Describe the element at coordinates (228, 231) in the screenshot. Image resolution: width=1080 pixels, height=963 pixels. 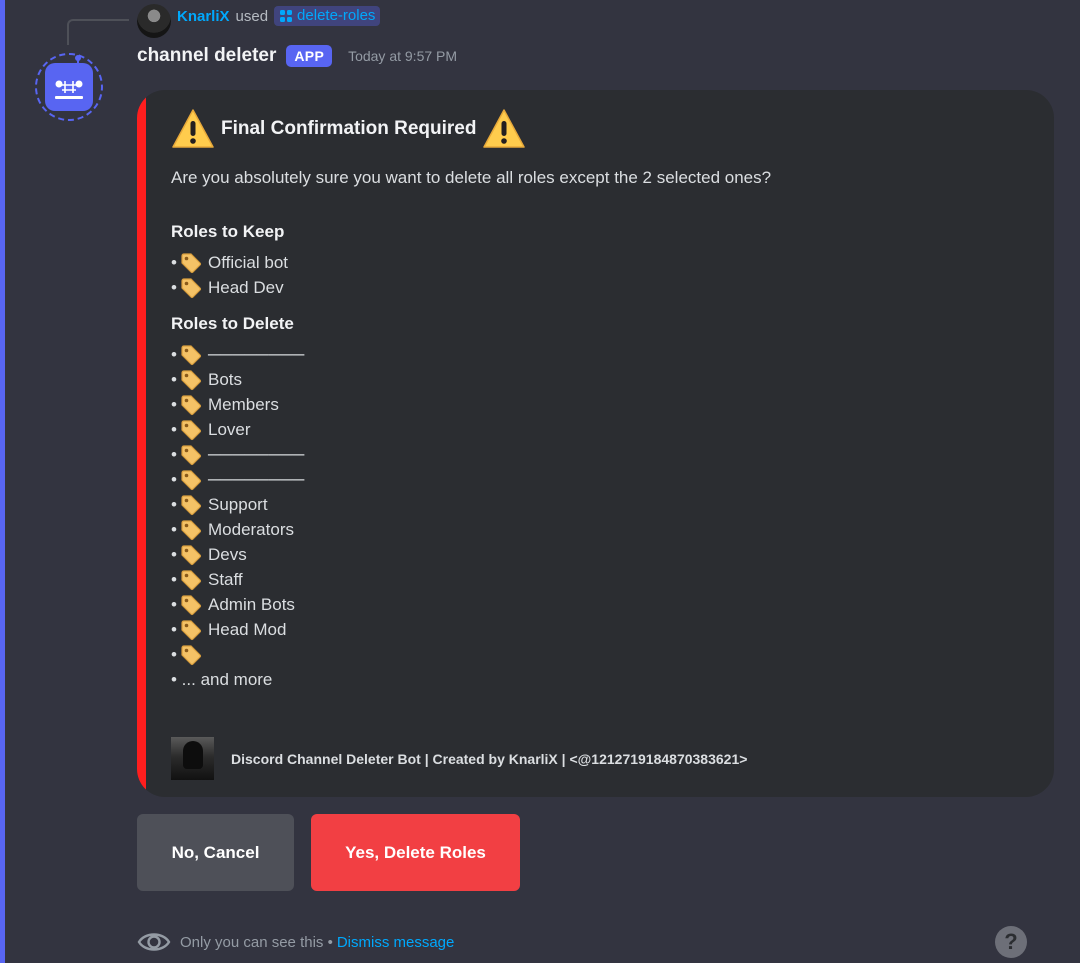
I see `roles-to-keep-heading: Roles to Keep` at that location.